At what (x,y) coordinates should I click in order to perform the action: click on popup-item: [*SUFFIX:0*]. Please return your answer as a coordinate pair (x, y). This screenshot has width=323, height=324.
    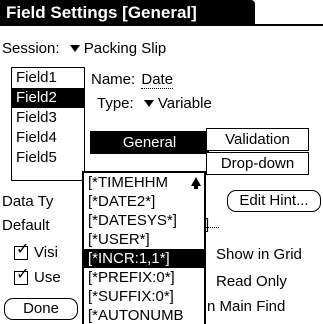
    Looking at the image, I should click on (144, 296).